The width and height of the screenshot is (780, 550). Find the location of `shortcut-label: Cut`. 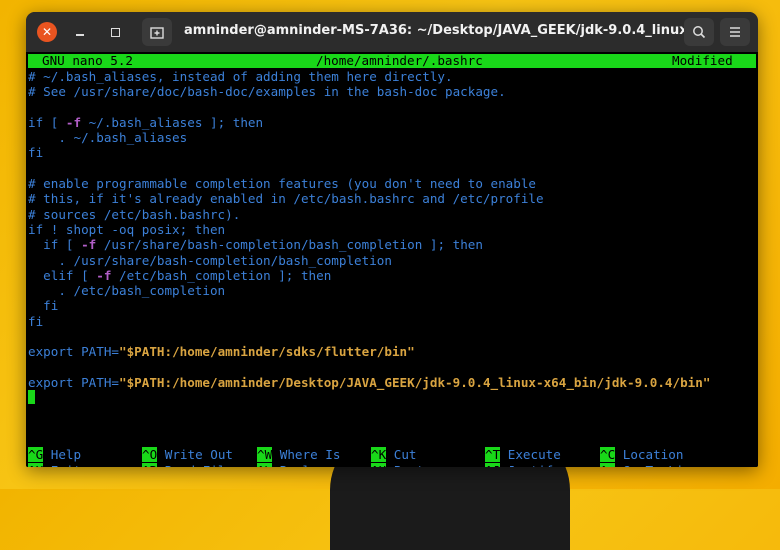

shortcut-label: Cut is located at coordinates (401, 454).